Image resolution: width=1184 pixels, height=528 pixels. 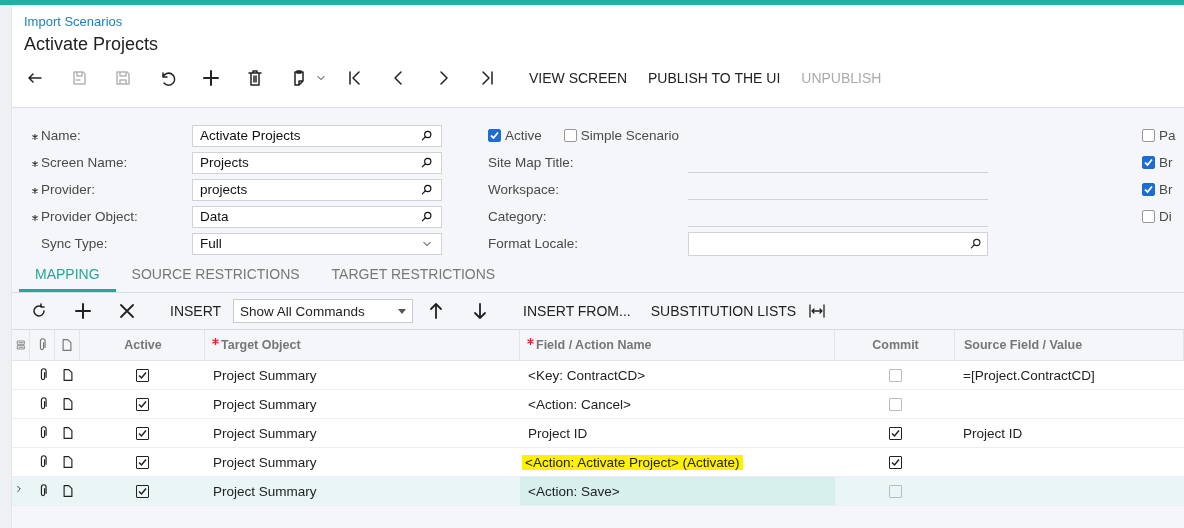 I want to click on field-label: Provider:, so click(x=68, y=189).